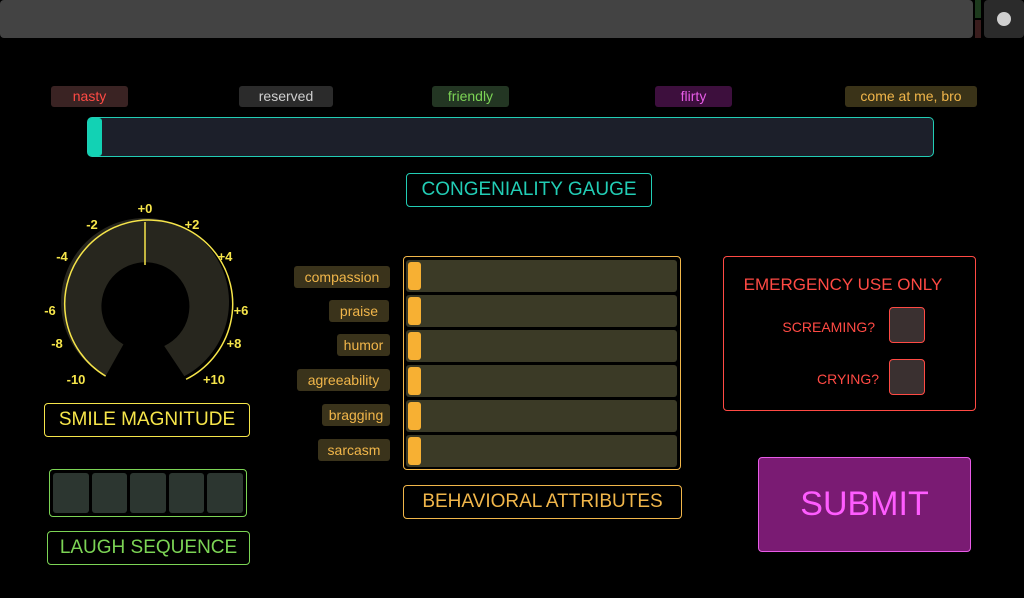 This screenshot has width=1024, height=598. What do you see at coordinates (510, 137) in the screenshot?
I see `congeniality-slider-track` at bounding box center [510, 137].